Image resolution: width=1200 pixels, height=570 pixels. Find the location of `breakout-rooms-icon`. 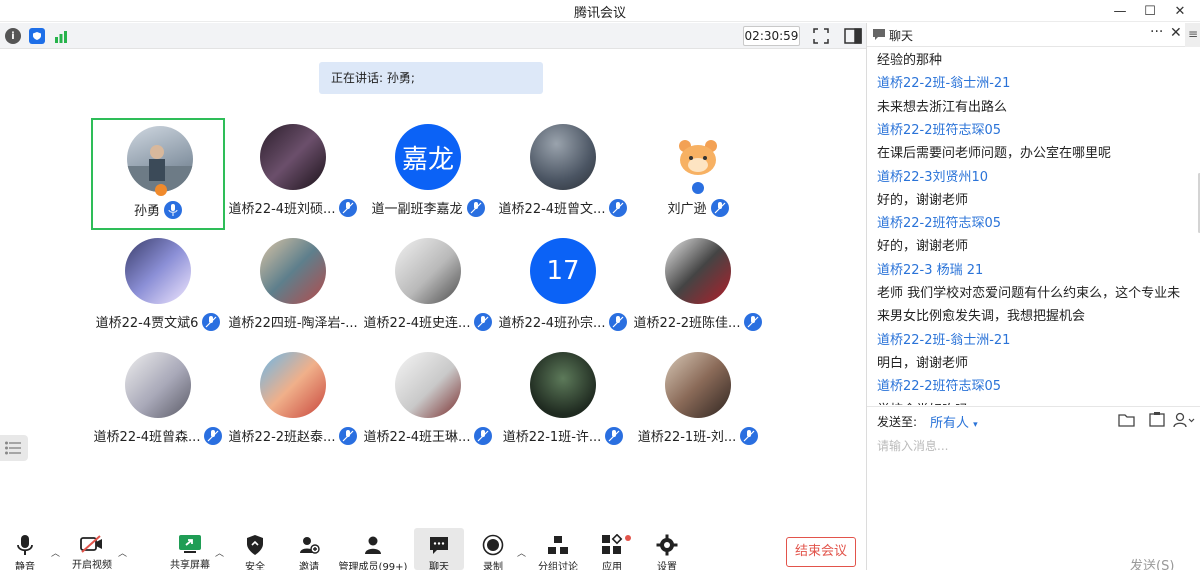

breakout-rooms-icon is located at coordinates (558, 545).